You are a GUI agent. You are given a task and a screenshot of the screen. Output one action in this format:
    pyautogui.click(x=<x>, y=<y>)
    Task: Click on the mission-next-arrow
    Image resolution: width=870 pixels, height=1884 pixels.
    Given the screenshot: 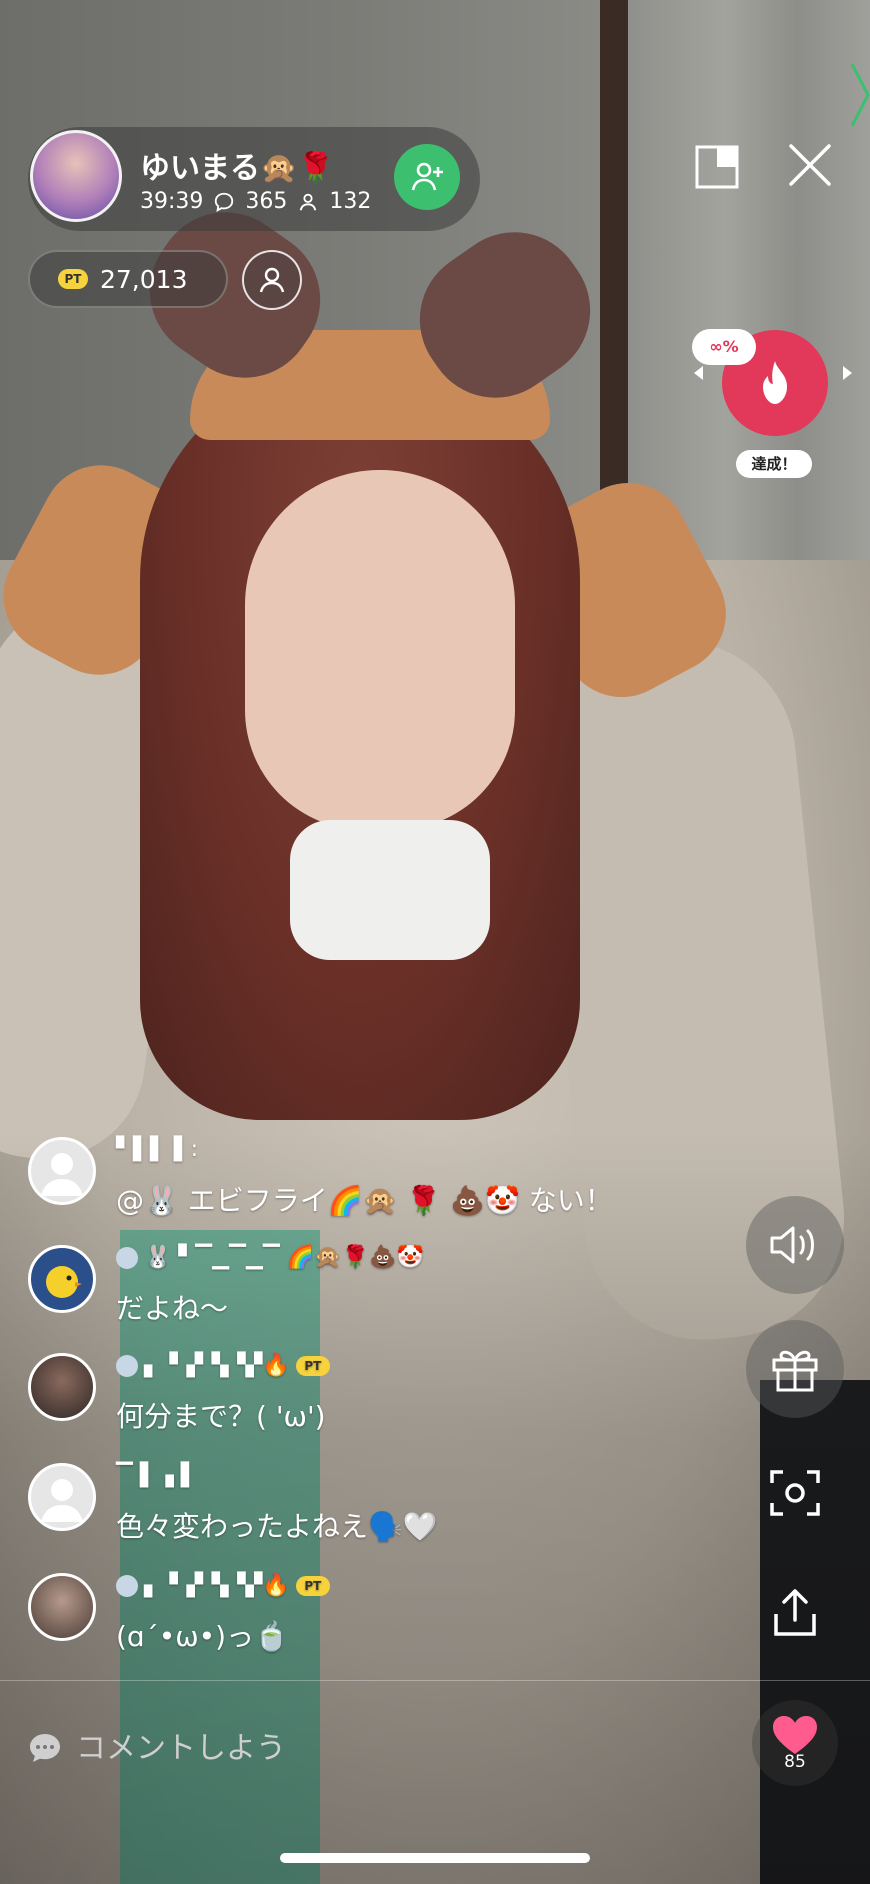 What is the action you would take?
    pyautogui.click(x=847, y=373)
    